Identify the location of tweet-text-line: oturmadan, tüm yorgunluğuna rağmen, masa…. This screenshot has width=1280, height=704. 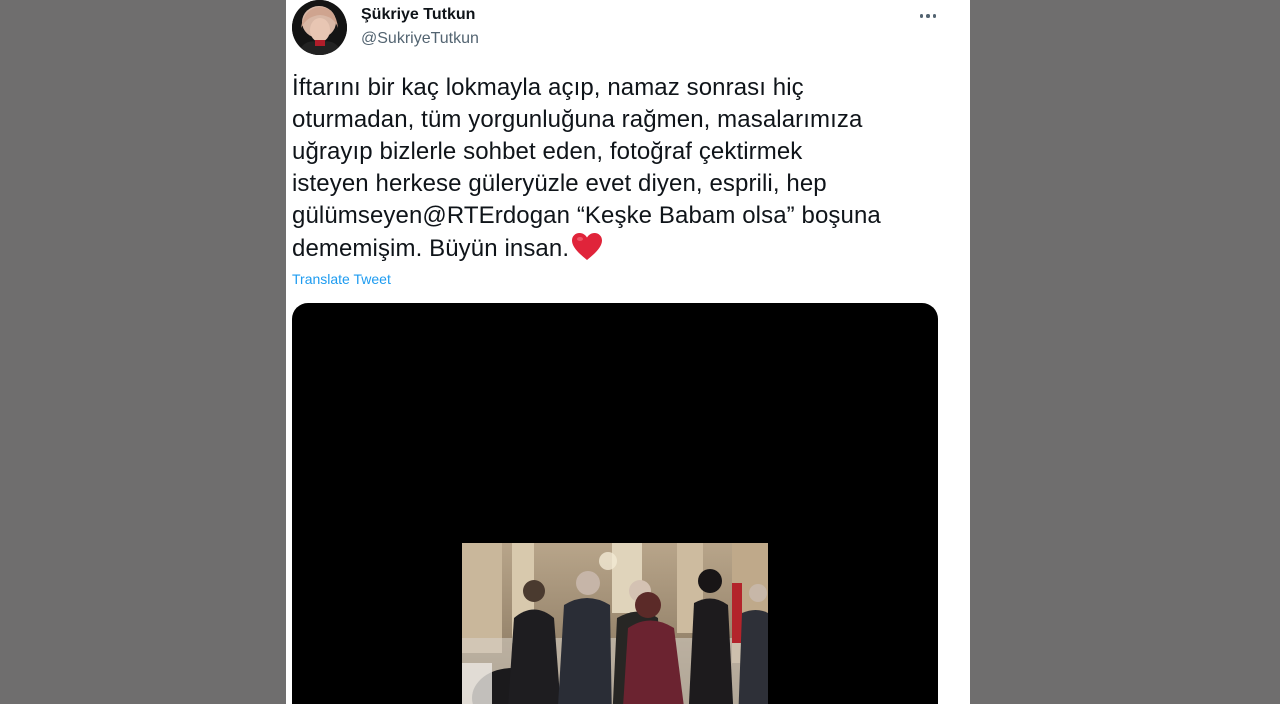
(577, 119).